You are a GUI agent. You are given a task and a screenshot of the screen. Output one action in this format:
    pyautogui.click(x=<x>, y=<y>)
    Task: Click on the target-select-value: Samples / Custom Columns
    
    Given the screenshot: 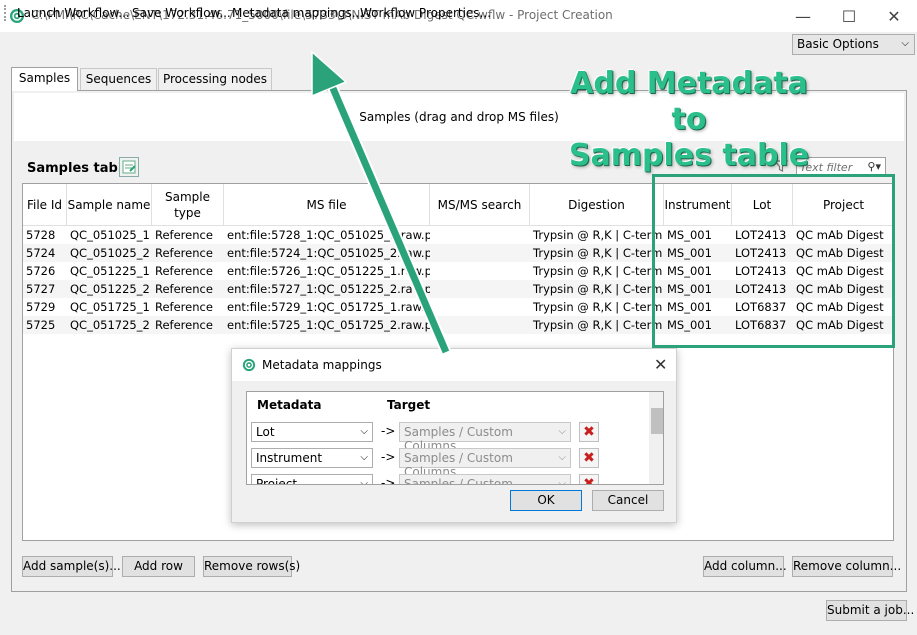 What is the action you would take?
    pyautogui.click(x=458, y=481)
    